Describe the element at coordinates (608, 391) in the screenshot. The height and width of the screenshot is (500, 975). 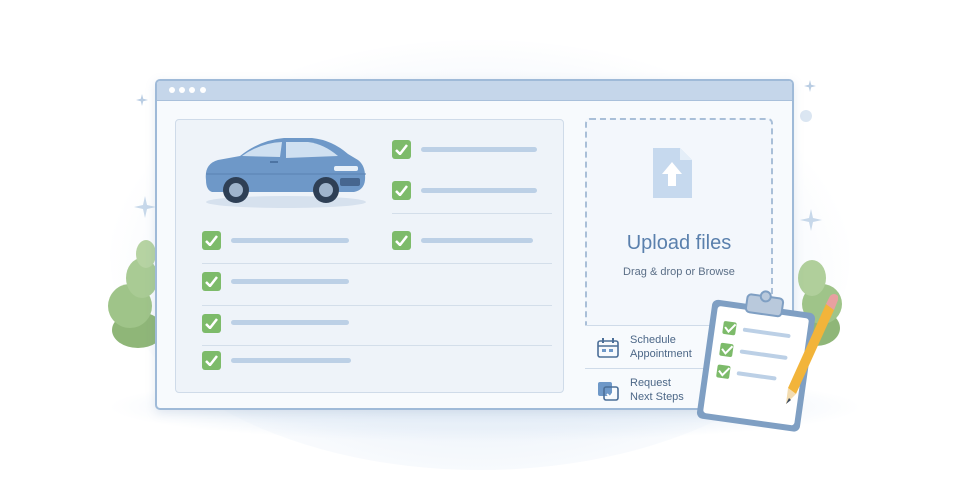
I see `request-icon` at that location.